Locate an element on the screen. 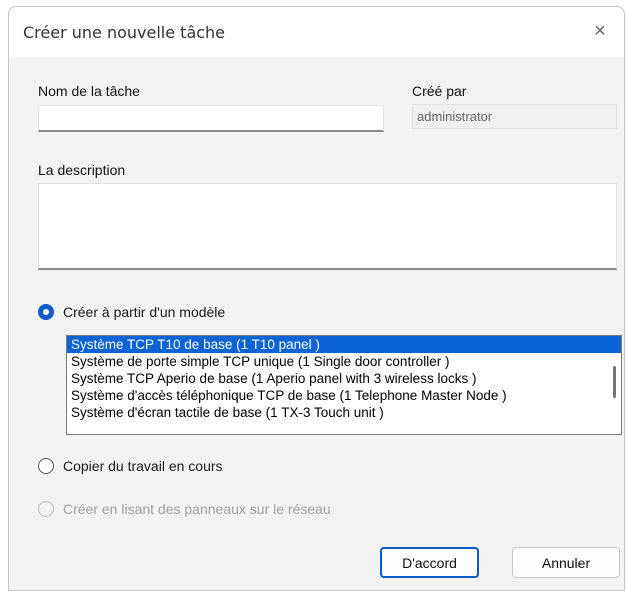 The width and height of the screenshot is (627, 592). copy-current-label: Copier du travail en cours is located at coordinates (143, 466).